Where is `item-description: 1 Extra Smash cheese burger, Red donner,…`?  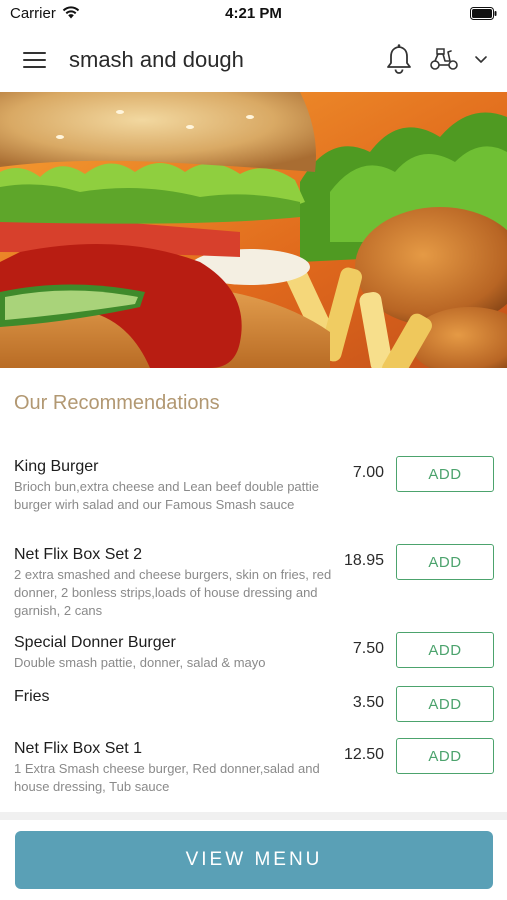 item-description: 1 Extra Smash cheese burger, Red donner,… is located at coordinates (167, 777).